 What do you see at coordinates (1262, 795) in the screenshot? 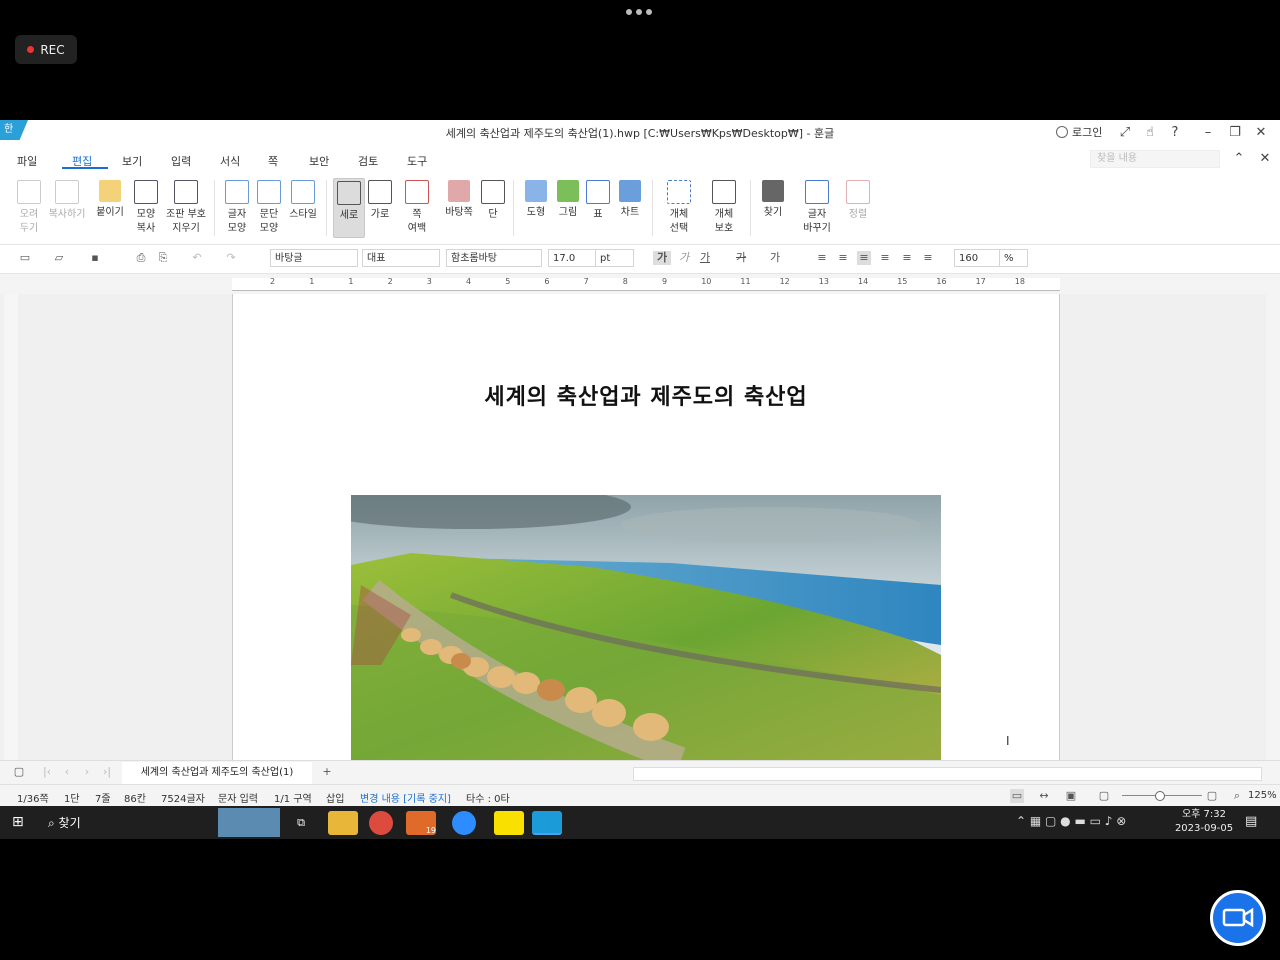
I see `status-zoom: 125%` at bounding box center [1262, 795].